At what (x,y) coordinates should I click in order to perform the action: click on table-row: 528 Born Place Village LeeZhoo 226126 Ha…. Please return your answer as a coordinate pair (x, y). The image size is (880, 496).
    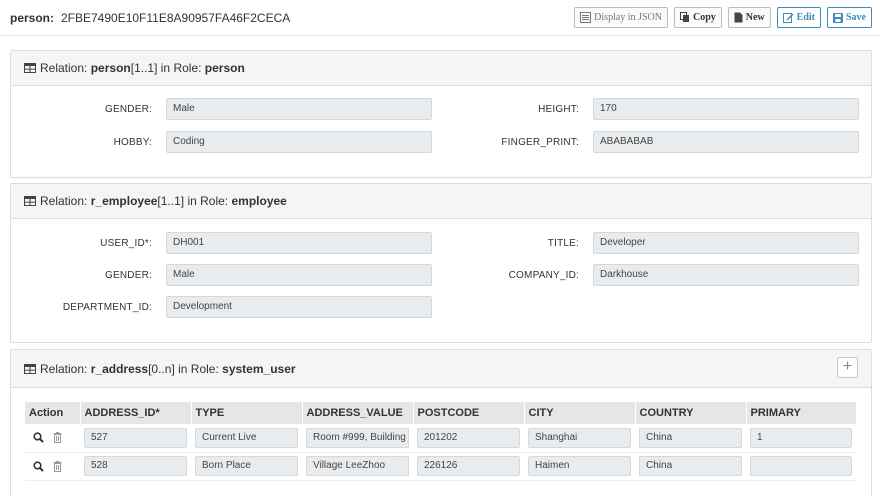
    Looking at the image, I should click on (440, 466).